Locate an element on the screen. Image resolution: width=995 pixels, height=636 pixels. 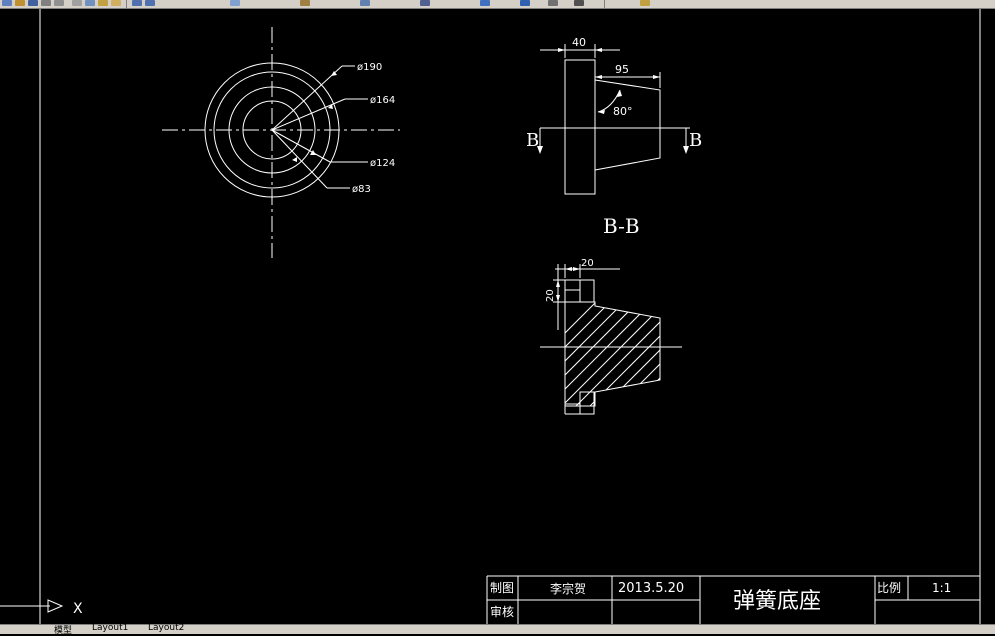
design-center-icon is located at coordinates (525, 3).